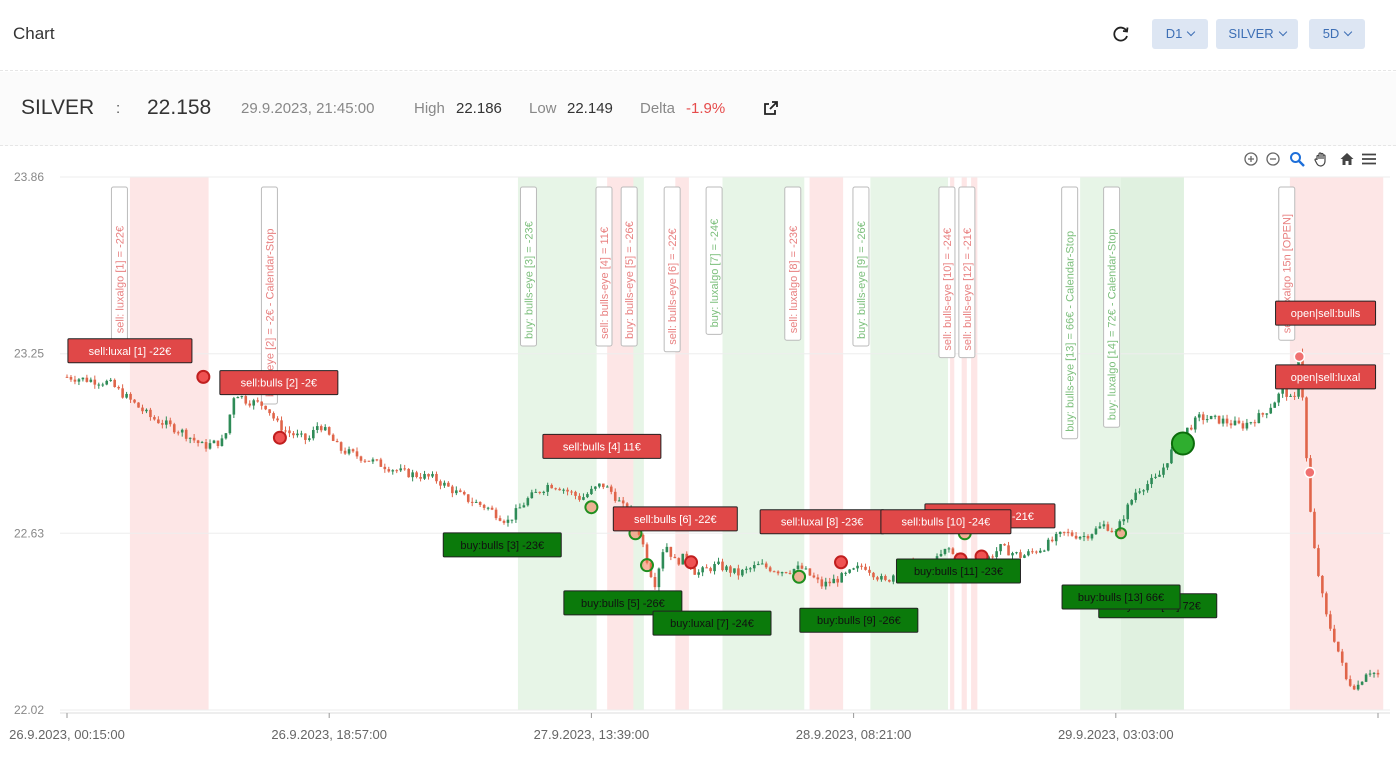 The width and height of the screenshot is (1396, 769). What do you see at coordinates (119, 263) in the screenshot?
I see `vertical-trade-label: sell: luxalgo [1] = -22€` at bounding box center [119, 263].